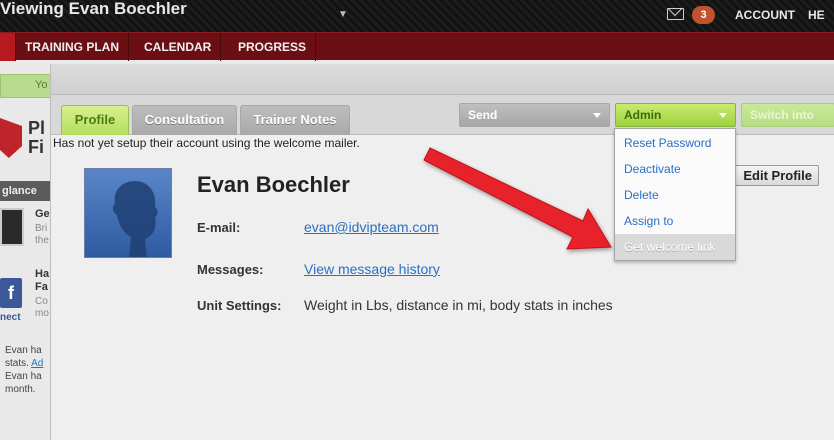 This screenshot has width=834, height=440. What do you see at coordinates (372, 269) in the screenshot?
I see `view-message-history-link: View message history` at bounding box center [372, 269].